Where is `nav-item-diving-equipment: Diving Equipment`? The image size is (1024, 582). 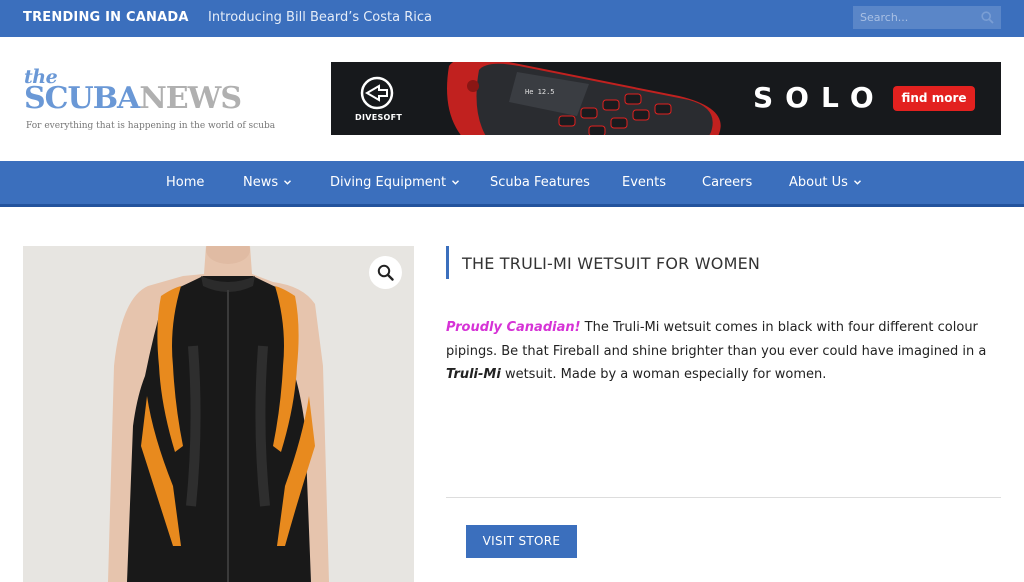 nav-item-diving-equipment: Diving Equipment is located at coordinates (395, 182).